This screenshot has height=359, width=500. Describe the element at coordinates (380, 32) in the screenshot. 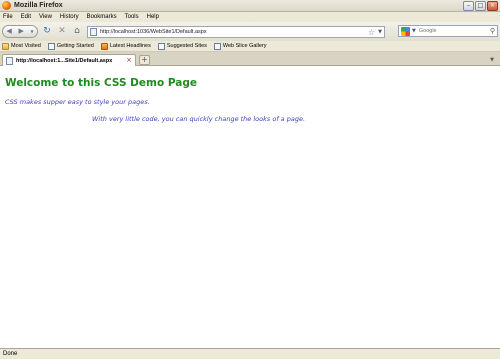

I see `url-dropdown-icon: ▼` at that location.